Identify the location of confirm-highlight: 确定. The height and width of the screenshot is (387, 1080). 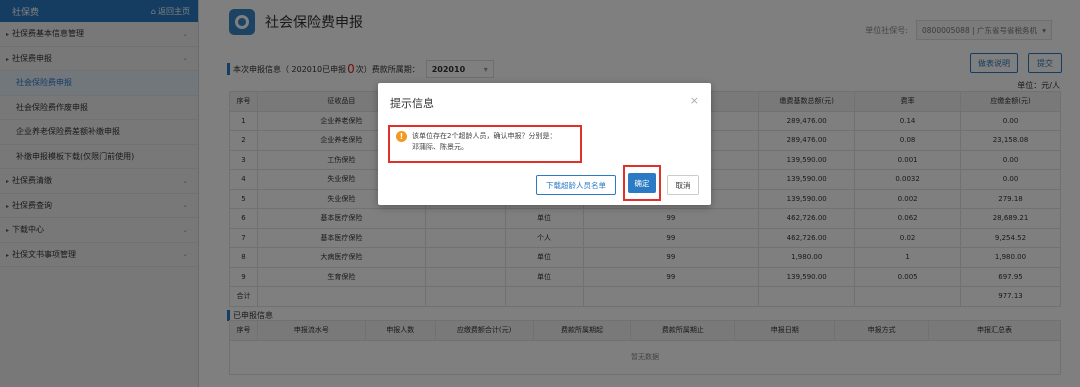
(642, 183).